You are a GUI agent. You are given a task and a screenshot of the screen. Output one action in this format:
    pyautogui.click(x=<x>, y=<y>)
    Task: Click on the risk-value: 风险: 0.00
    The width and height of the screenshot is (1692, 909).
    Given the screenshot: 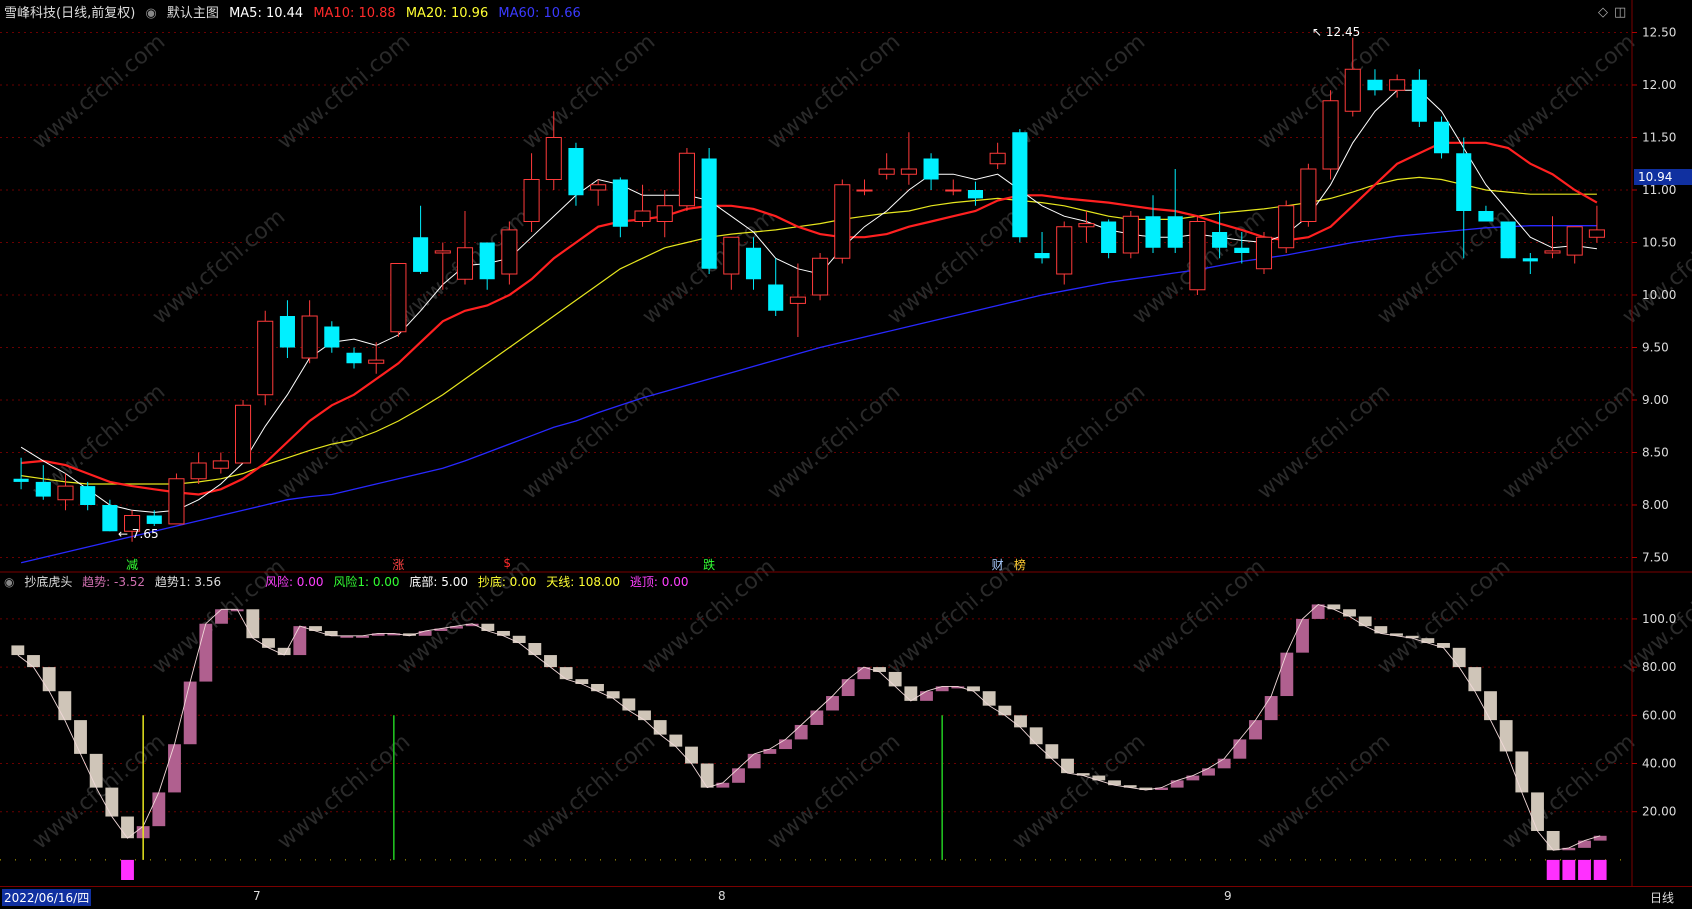 What is the action you would take?
    pyautogui.click(x=294, y=582)
    